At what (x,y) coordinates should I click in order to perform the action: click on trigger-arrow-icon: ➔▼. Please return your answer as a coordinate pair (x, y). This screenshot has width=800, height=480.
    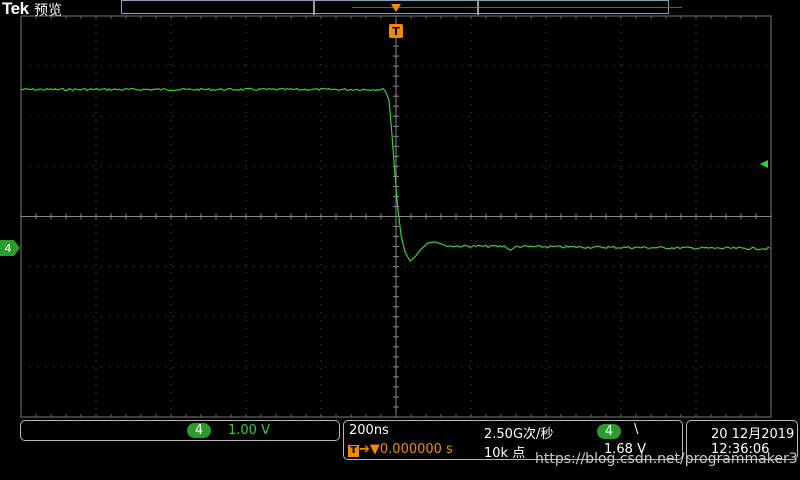
    Looking at the image, I should click on (369, 449).